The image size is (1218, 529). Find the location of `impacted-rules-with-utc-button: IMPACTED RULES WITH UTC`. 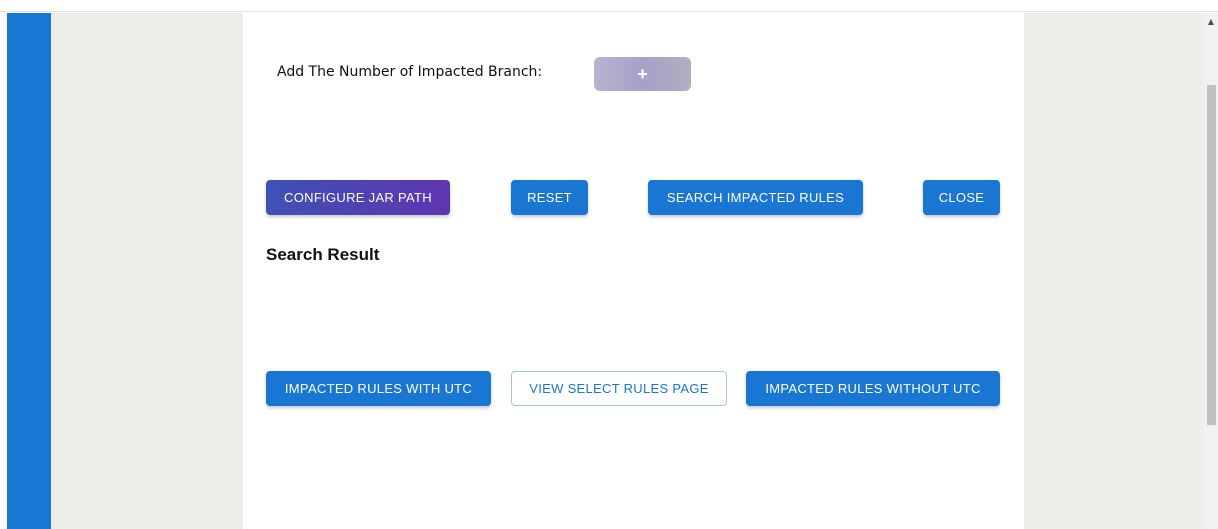

impacted-rules-with-utc-button: IMPACTED RULES WITH UTC is located at coordinates (378, 388).